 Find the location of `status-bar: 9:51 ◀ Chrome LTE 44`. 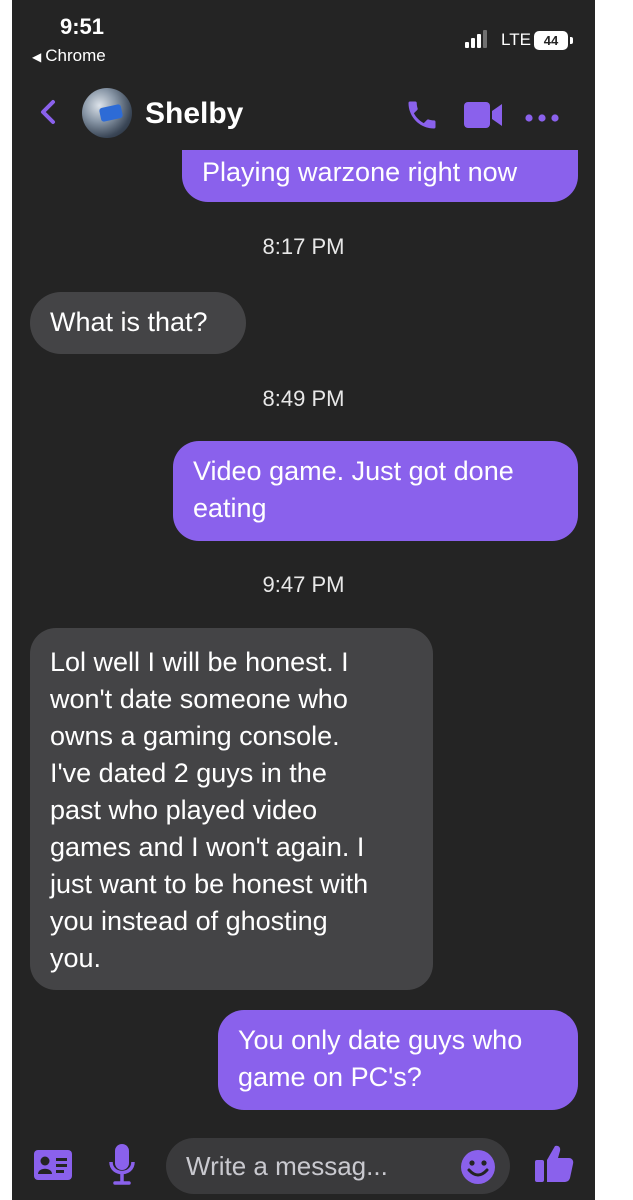

status-bar: 9:51 ◀ Chrome LTE 44 is located at coordinates (303, 40).